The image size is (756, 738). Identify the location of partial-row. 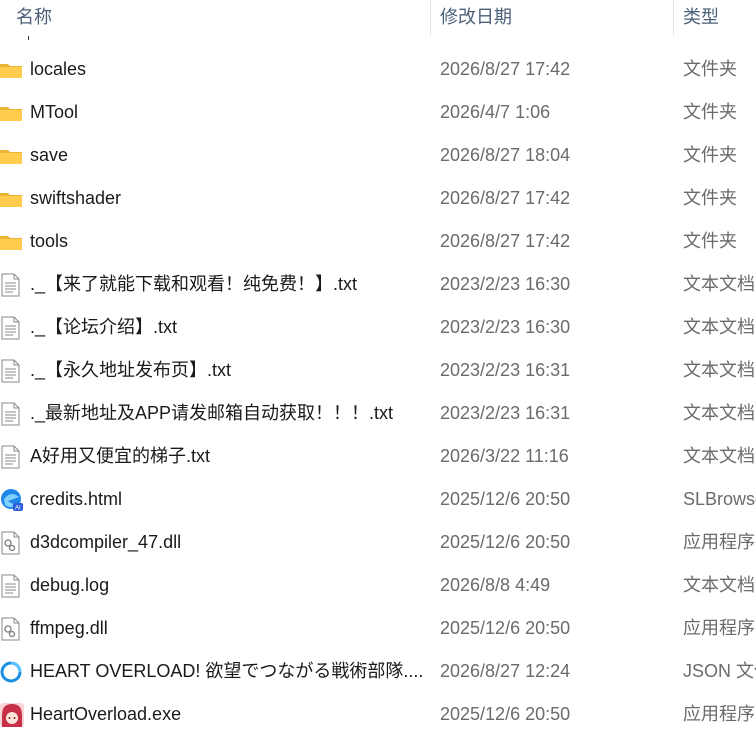
(378, 42).